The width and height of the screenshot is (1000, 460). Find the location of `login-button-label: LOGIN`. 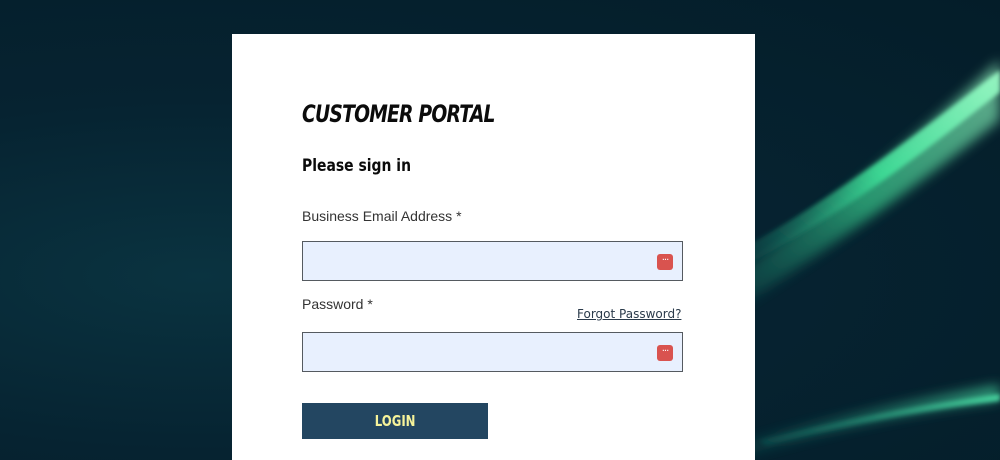

login-button-label: LOGIN is located at coordinates (395, 421).